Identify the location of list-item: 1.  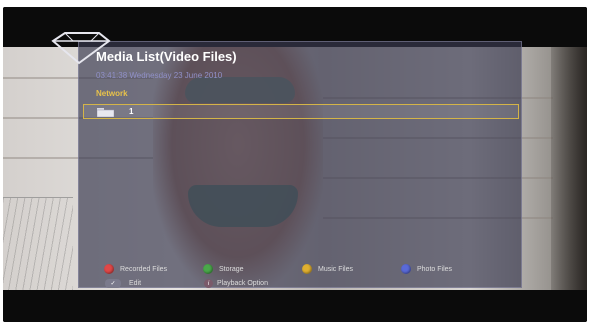
(301, 111).